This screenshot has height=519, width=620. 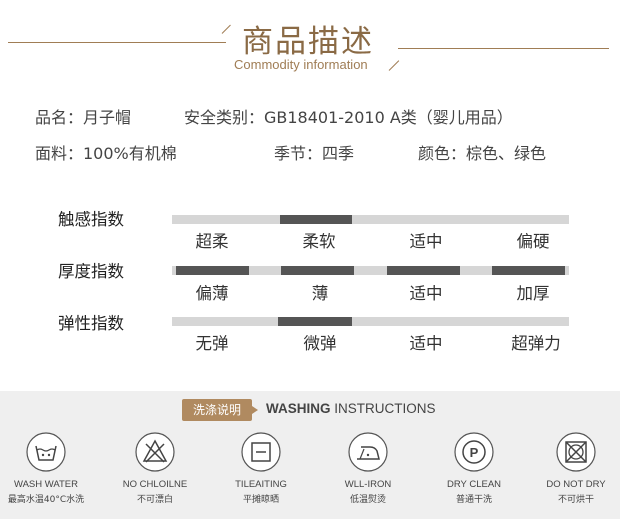 I want to click on material: 面料：100%有机棉, so click(x=106, y=153).